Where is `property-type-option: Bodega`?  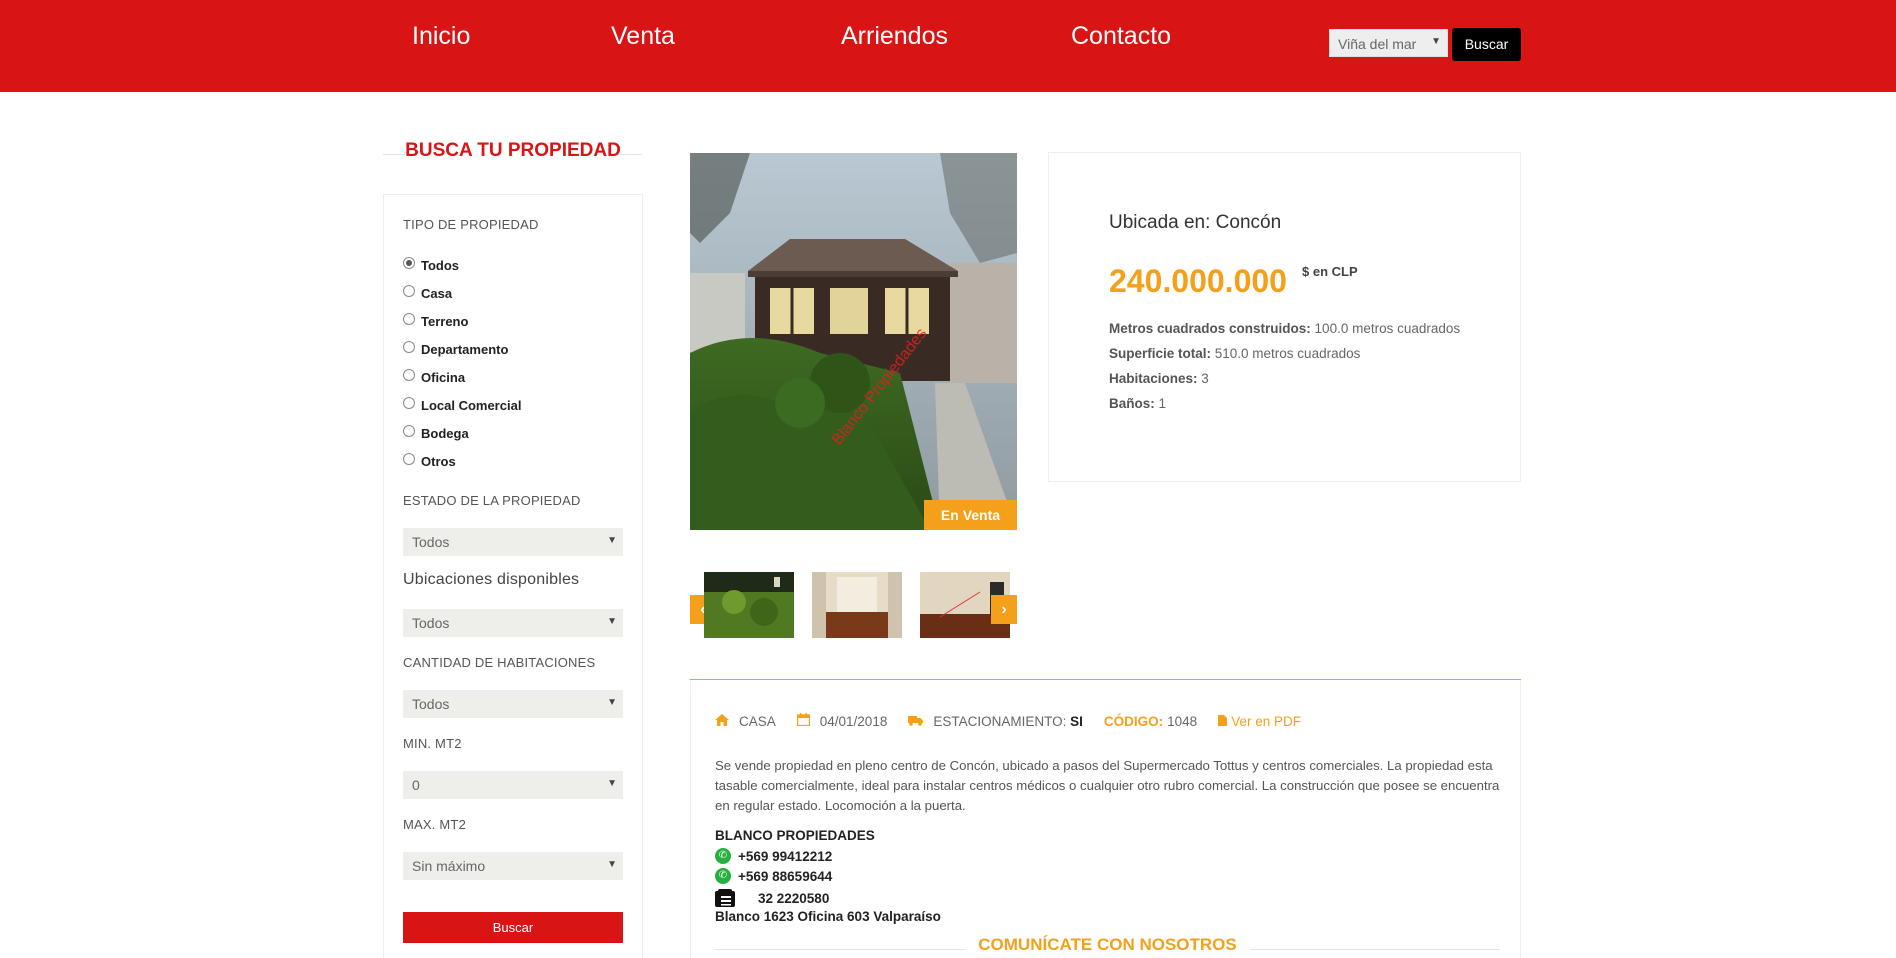 property-type-option: Bodega is located at coordinates (436, 432).